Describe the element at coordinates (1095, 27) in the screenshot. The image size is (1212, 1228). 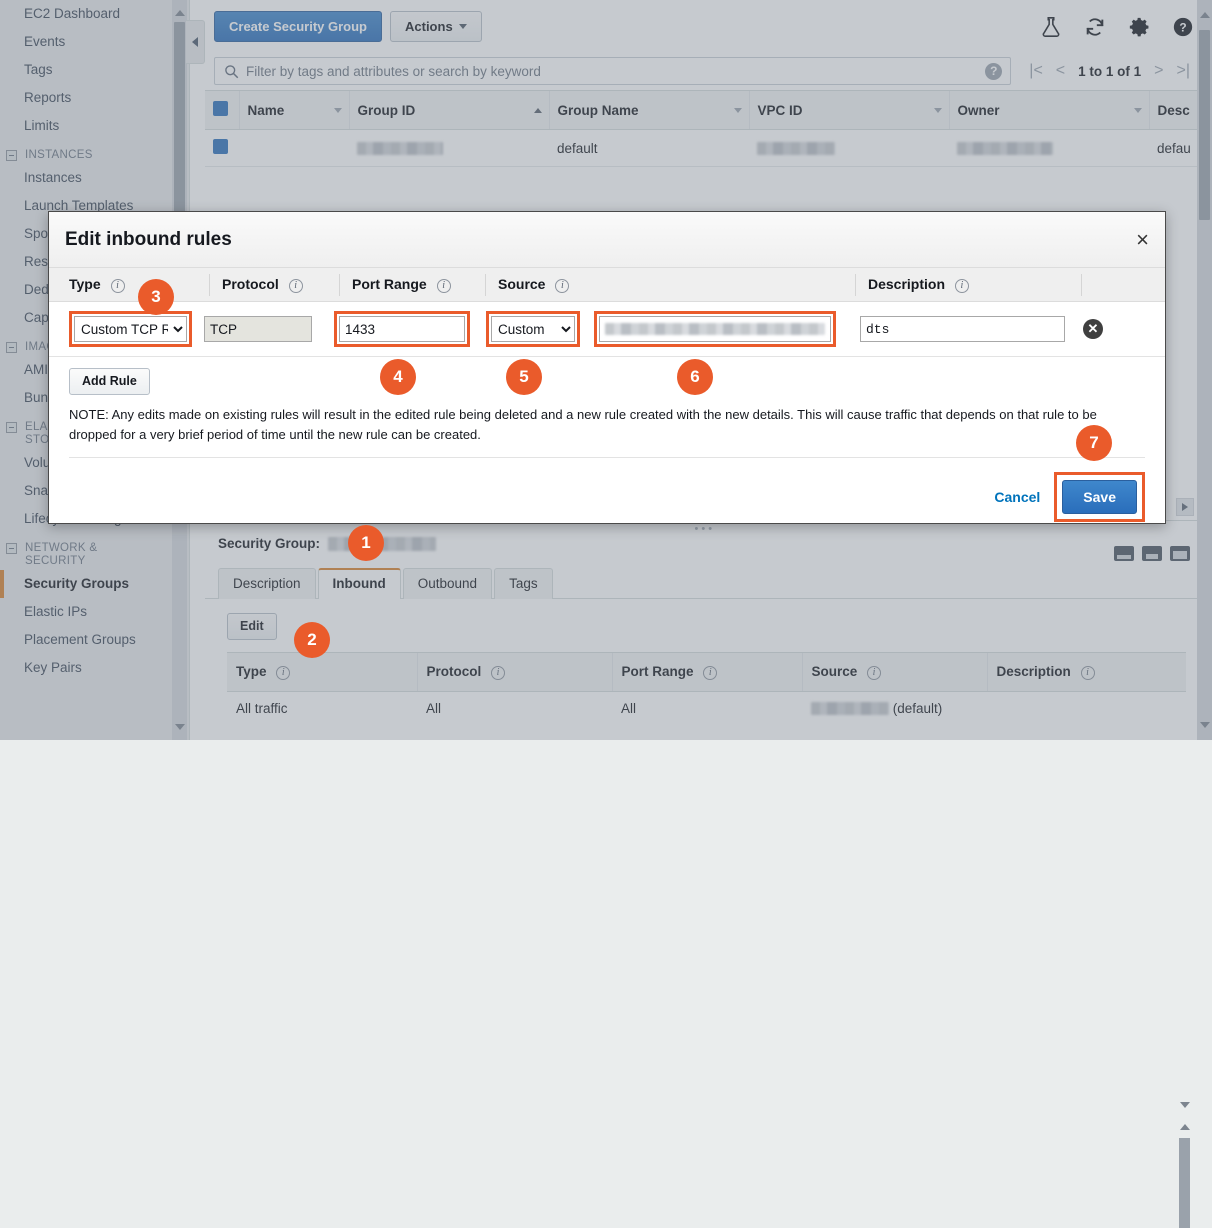
I see `refresh-icon` at that location.